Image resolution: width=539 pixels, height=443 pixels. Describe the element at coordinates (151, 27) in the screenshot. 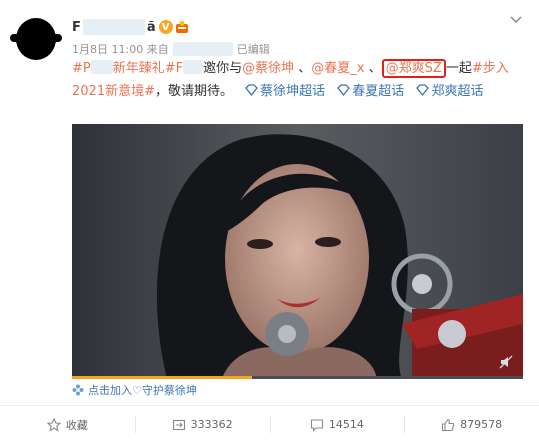

I see `author-name-suffix: ã` at that location.